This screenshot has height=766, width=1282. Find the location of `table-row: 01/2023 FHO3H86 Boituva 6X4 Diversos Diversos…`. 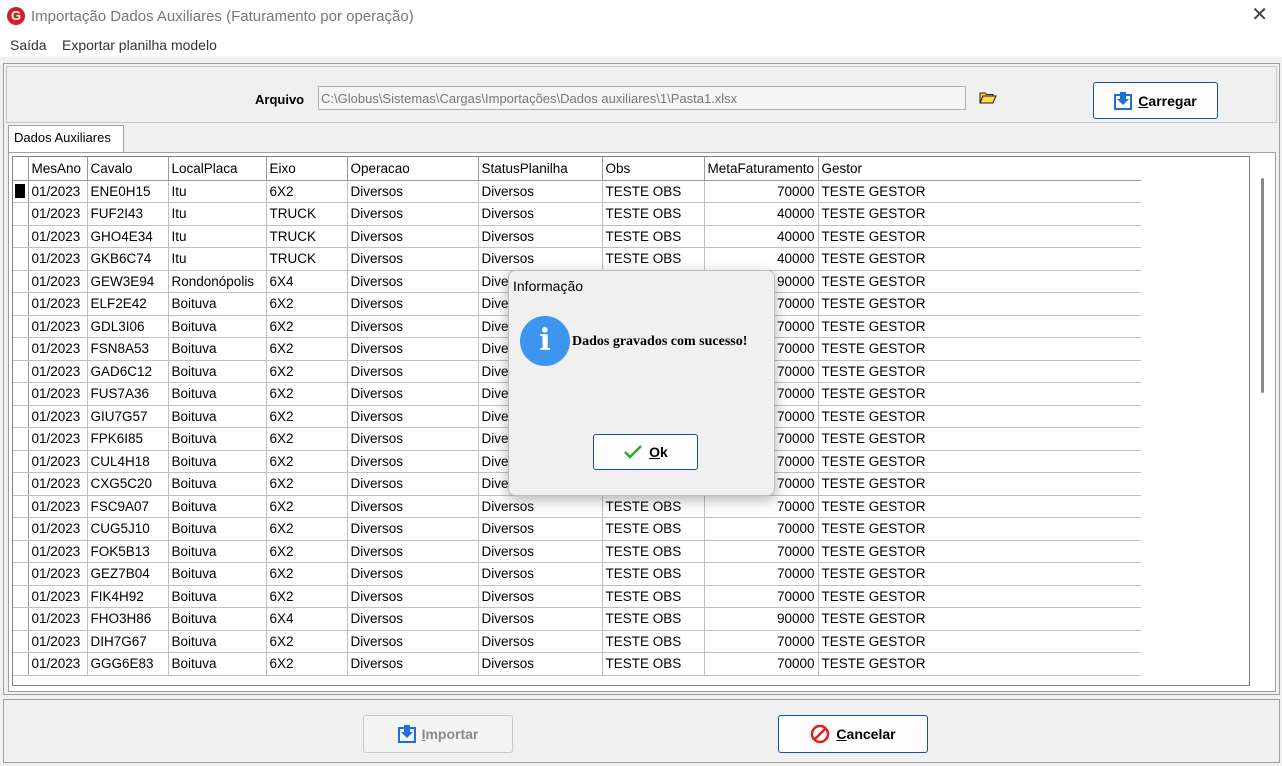

table-row: 01/2023 FHO3H86 Boituva 6X4 Diversos Diversos… is located at coordinates (577, 619).